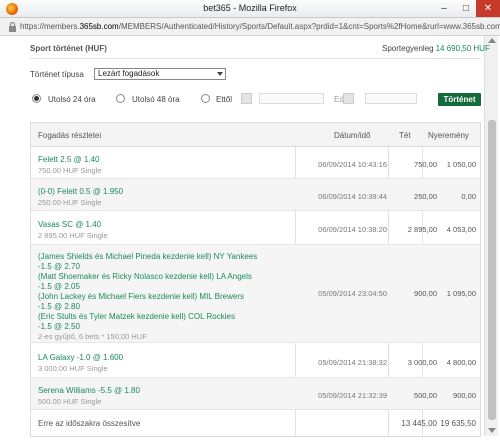 The width and height of the screenshot is (500, 442). I want to click on calendar-until-icon, so click(348, 98).